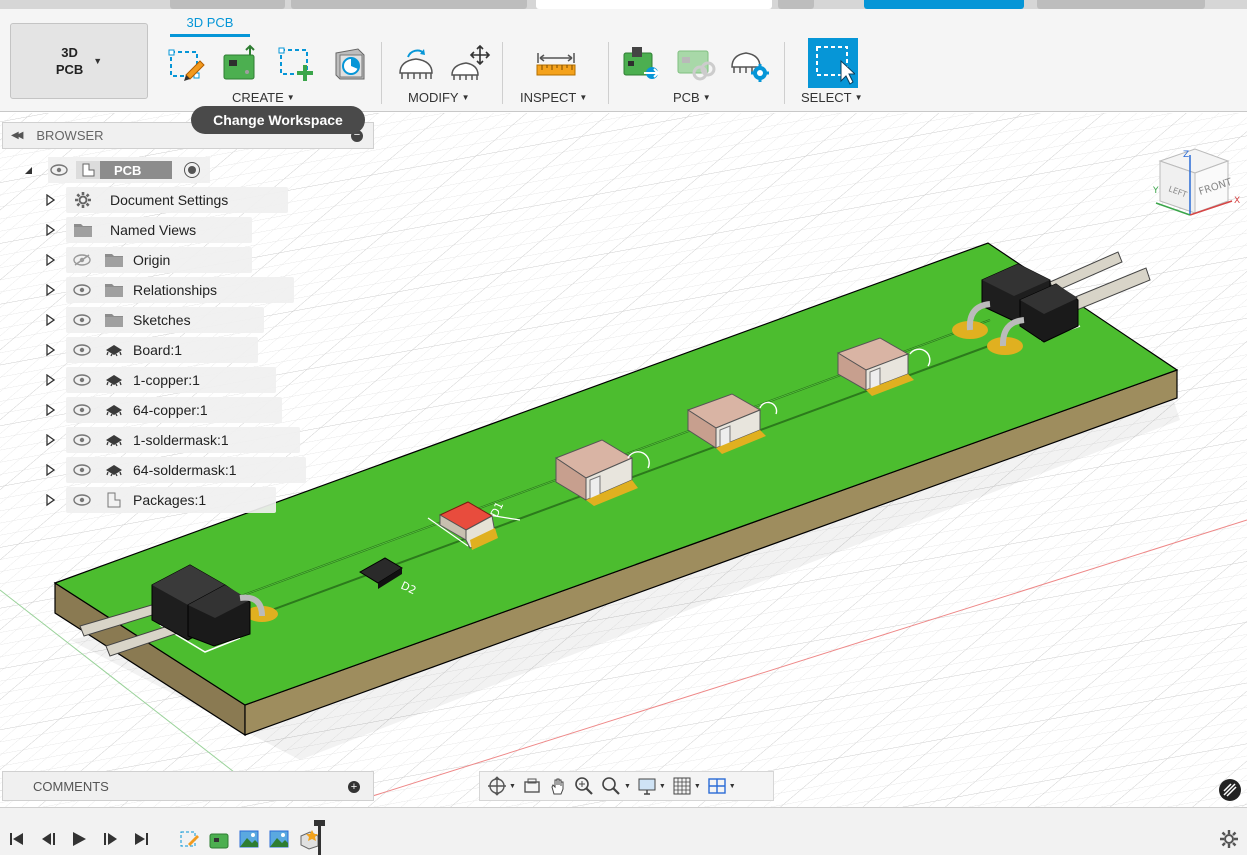 This screenshot has height=855, width=1247. Describe the element at coordinates (470, 63) in the screenshot. I see `move-package-icon` at that location.